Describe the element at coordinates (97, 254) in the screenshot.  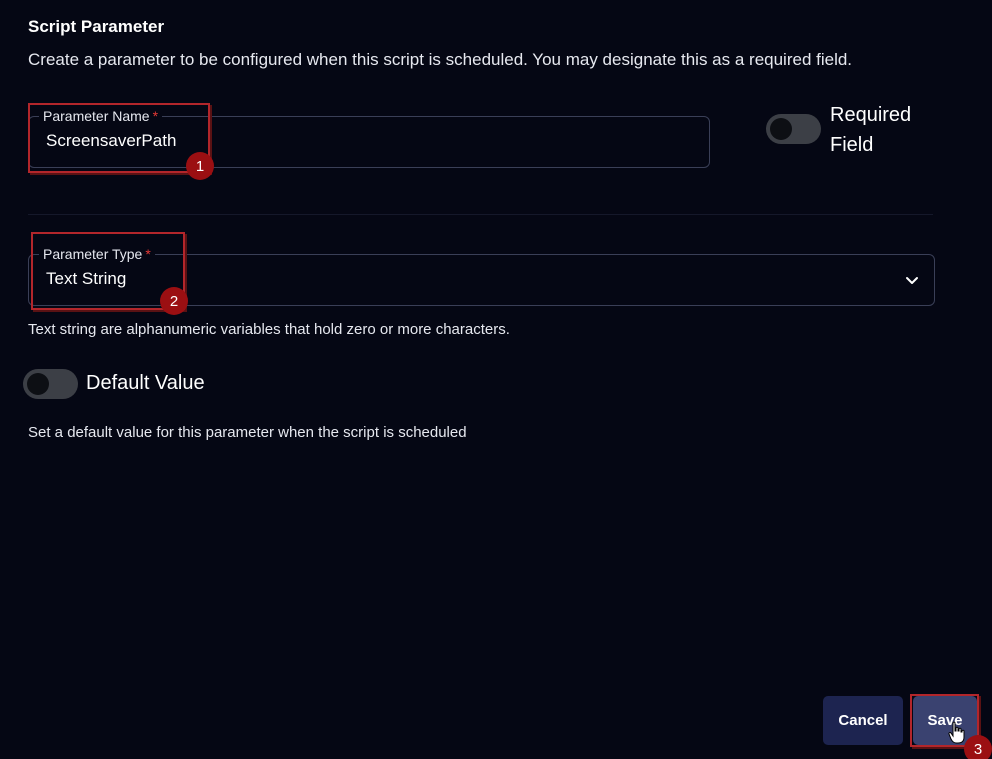
I see `parameter-type-label: Parameter Type *` at that location.